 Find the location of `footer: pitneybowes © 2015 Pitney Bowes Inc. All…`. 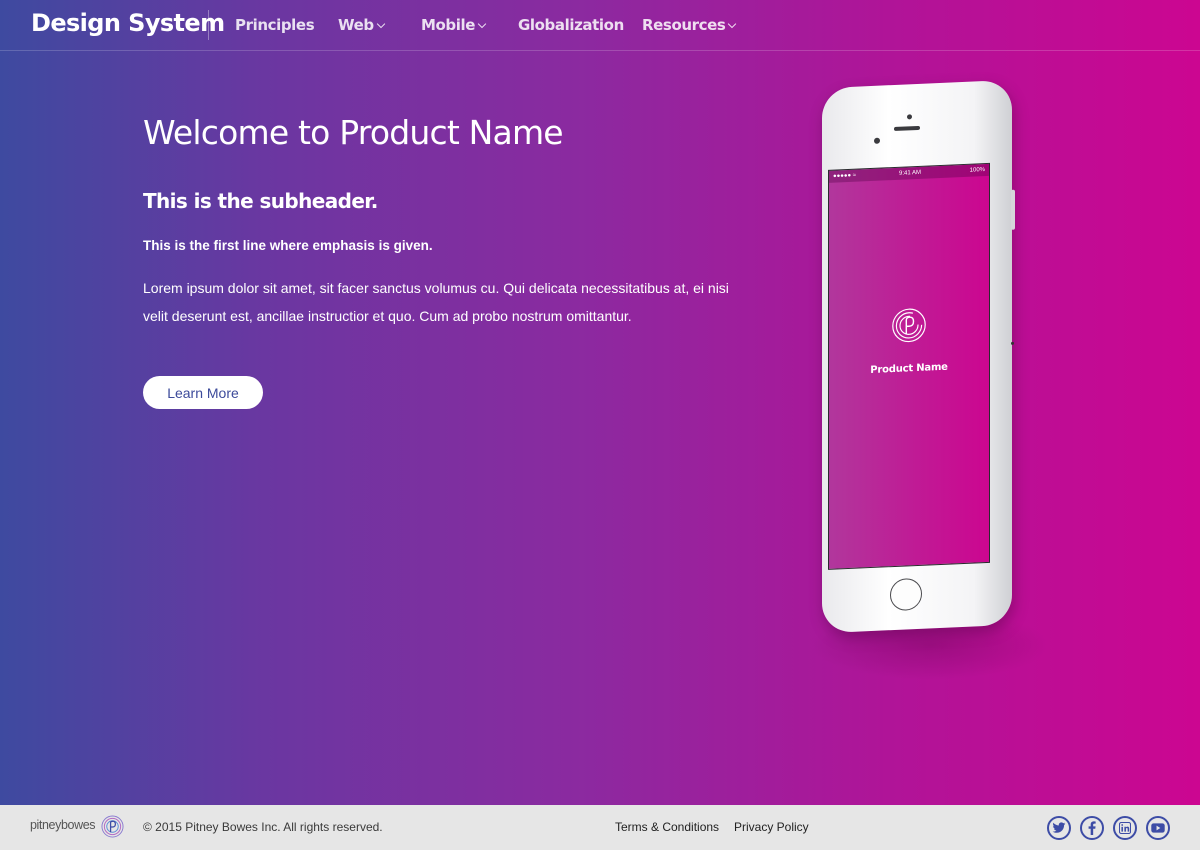

footer: pitneybowes © 2015 Pitney Bowes Inc. All… is located at coordinates (600, 827).